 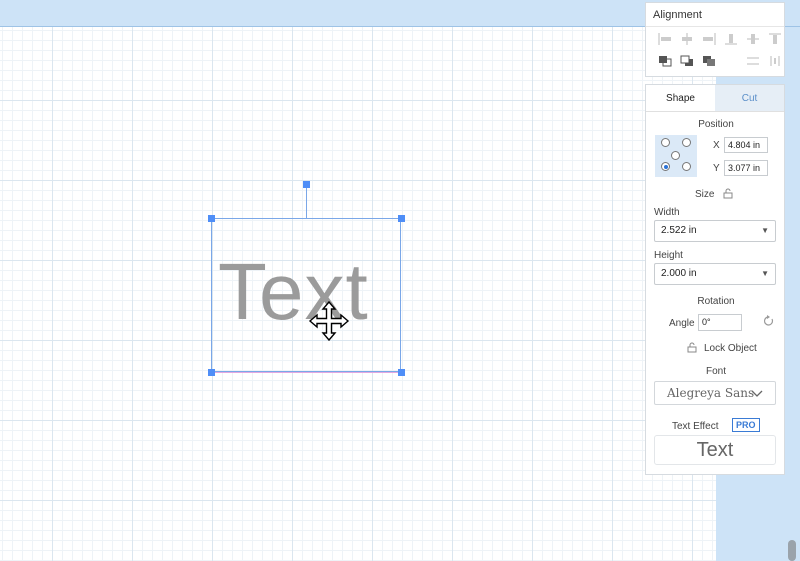 I want to click on x-label: X, so click(x=716, y=145).